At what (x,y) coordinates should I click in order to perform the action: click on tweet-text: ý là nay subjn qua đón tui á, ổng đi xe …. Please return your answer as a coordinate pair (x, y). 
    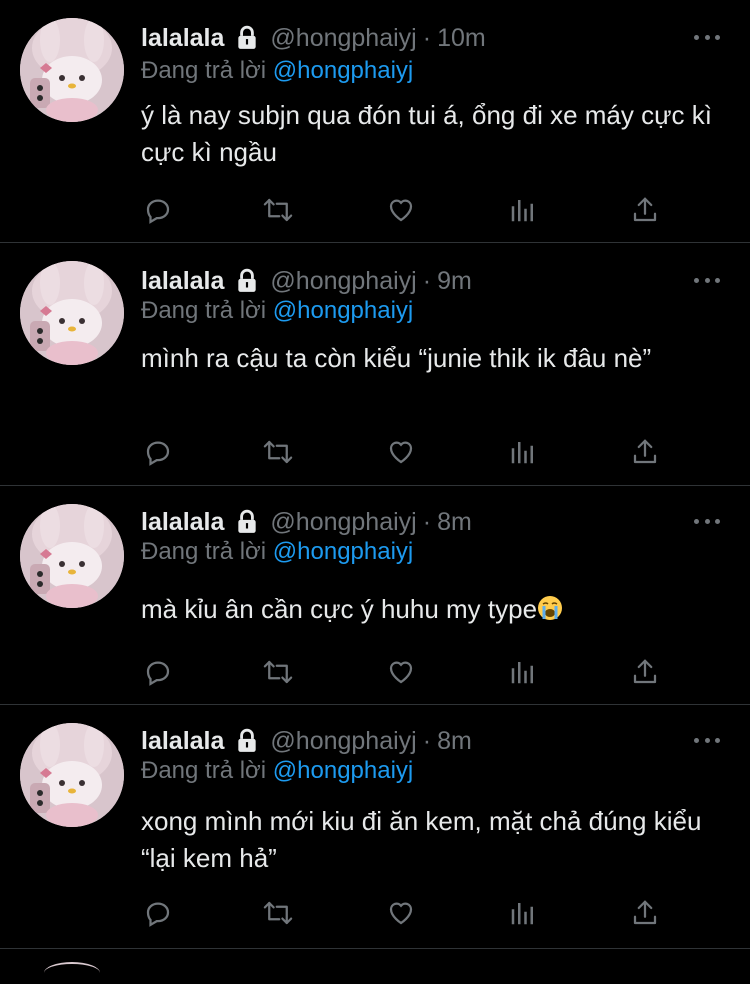
    Looking at the image, I should click on (431, 134).